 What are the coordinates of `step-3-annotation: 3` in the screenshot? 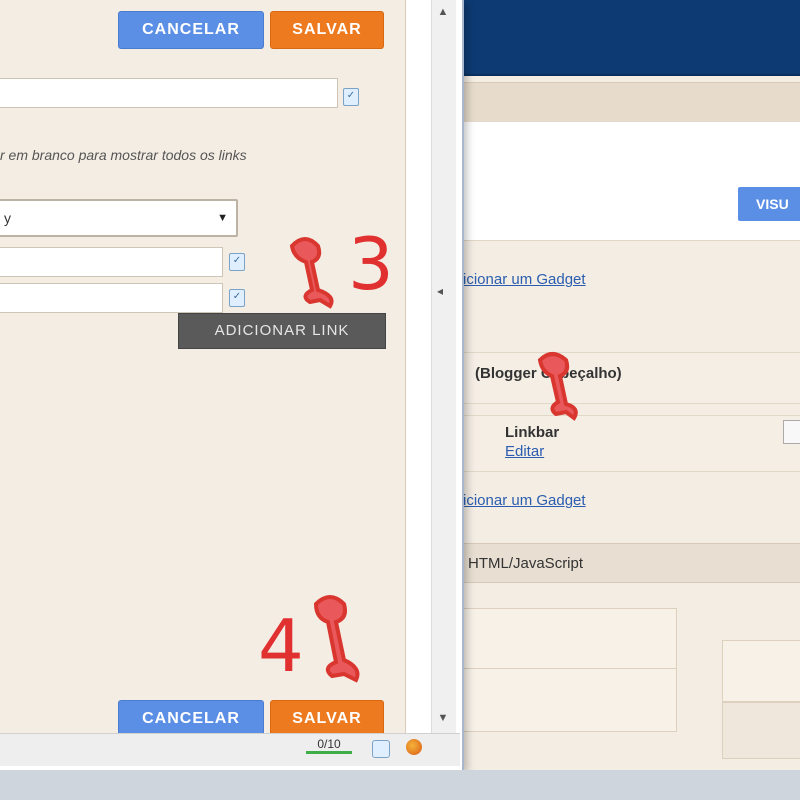 It's located at (371, 264).